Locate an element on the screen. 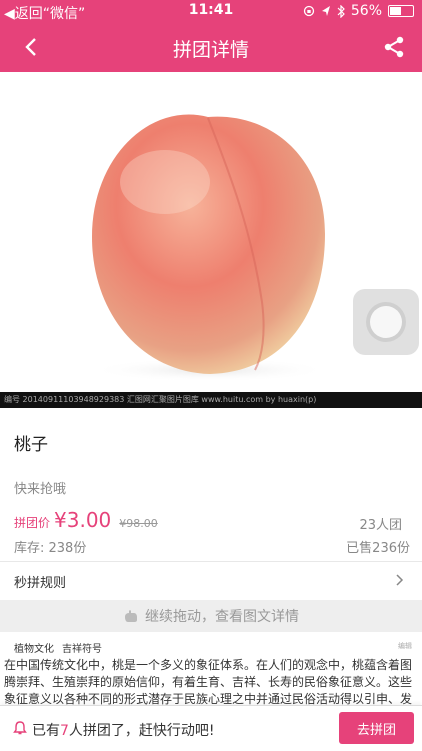 This screenshot has height=751, width=422. drag-hint-text: 继续拖动，查看图文详情 is located at coordinates (222, 617).